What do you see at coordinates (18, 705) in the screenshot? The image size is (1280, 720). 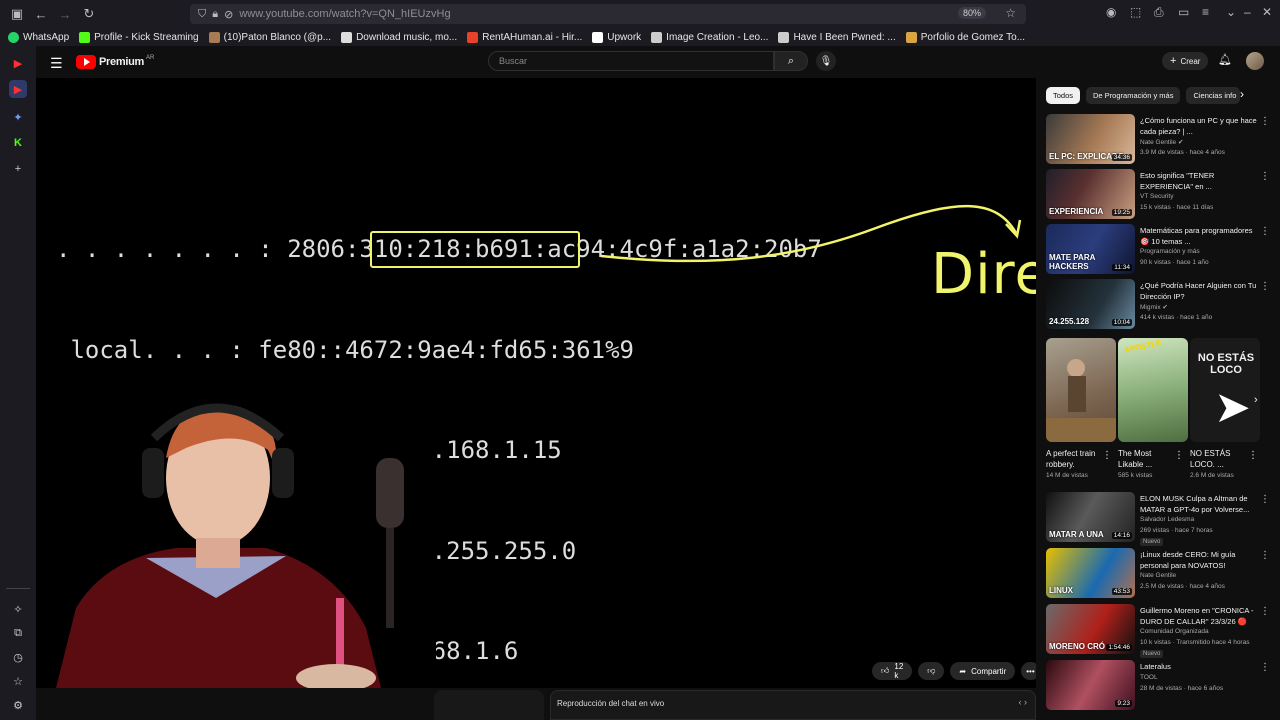 I see `settings-icon: ⚙` at bounding box center [18, 705].